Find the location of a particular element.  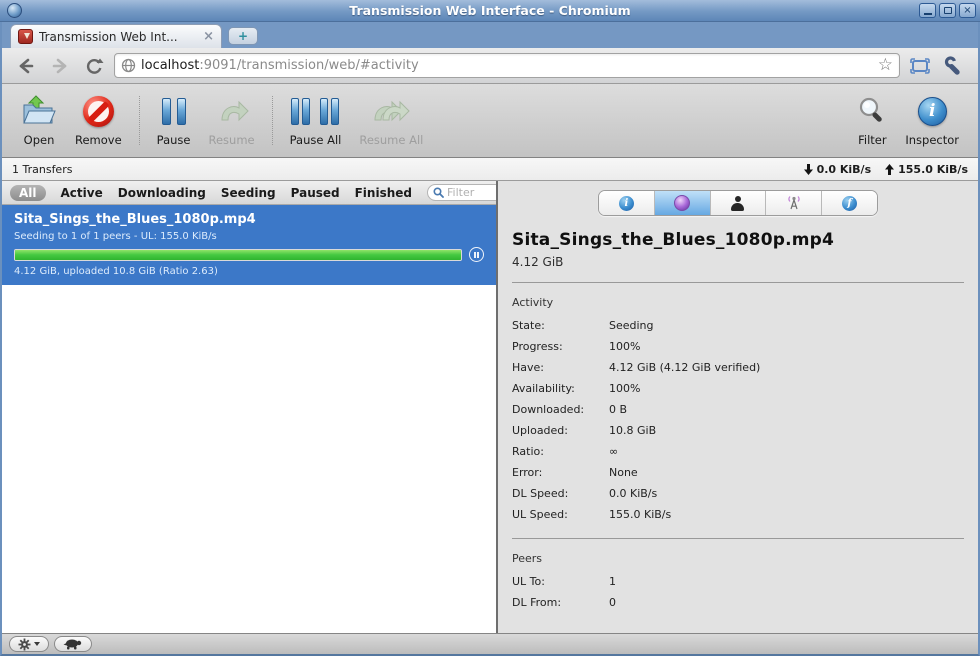

open-button: Open is located at coordinates (39, 123).